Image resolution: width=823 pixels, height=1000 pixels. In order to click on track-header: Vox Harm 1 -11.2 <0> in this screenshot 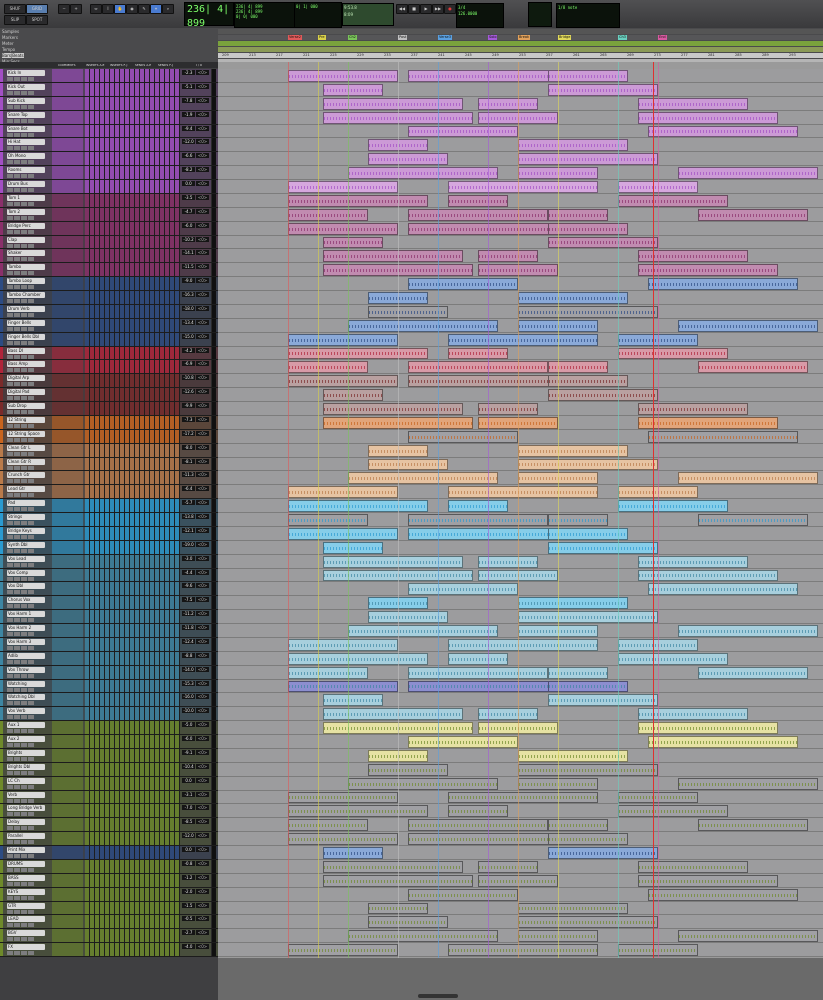, I will do `click(109, 617)`.